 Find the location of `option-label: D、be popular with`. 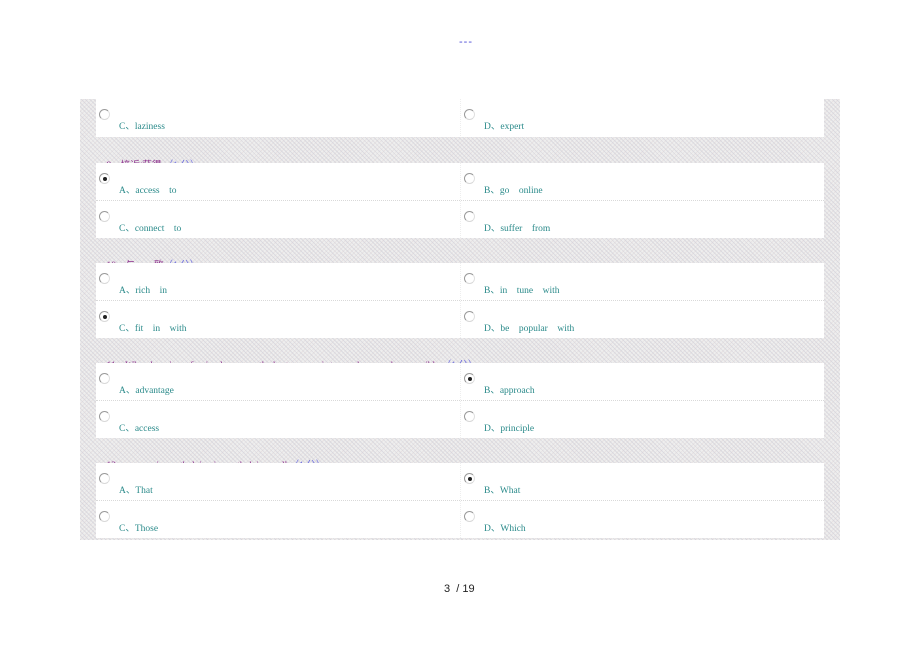

option-label: D、be popular with is located at coordinates (529, 329).